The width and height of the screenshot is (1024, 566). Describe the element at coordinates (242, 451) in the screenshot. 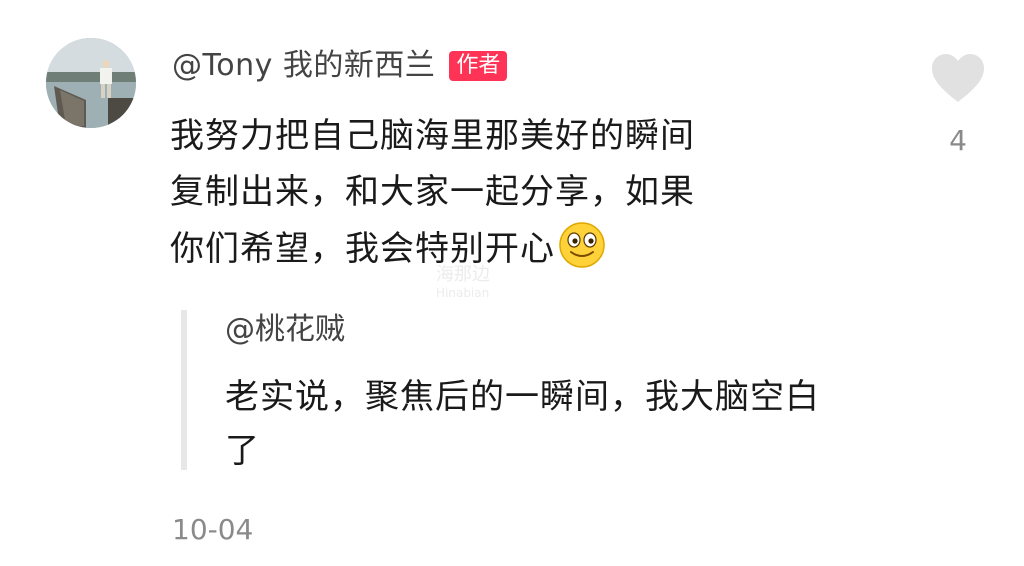

I see `reply-body-line: 了` at that location.